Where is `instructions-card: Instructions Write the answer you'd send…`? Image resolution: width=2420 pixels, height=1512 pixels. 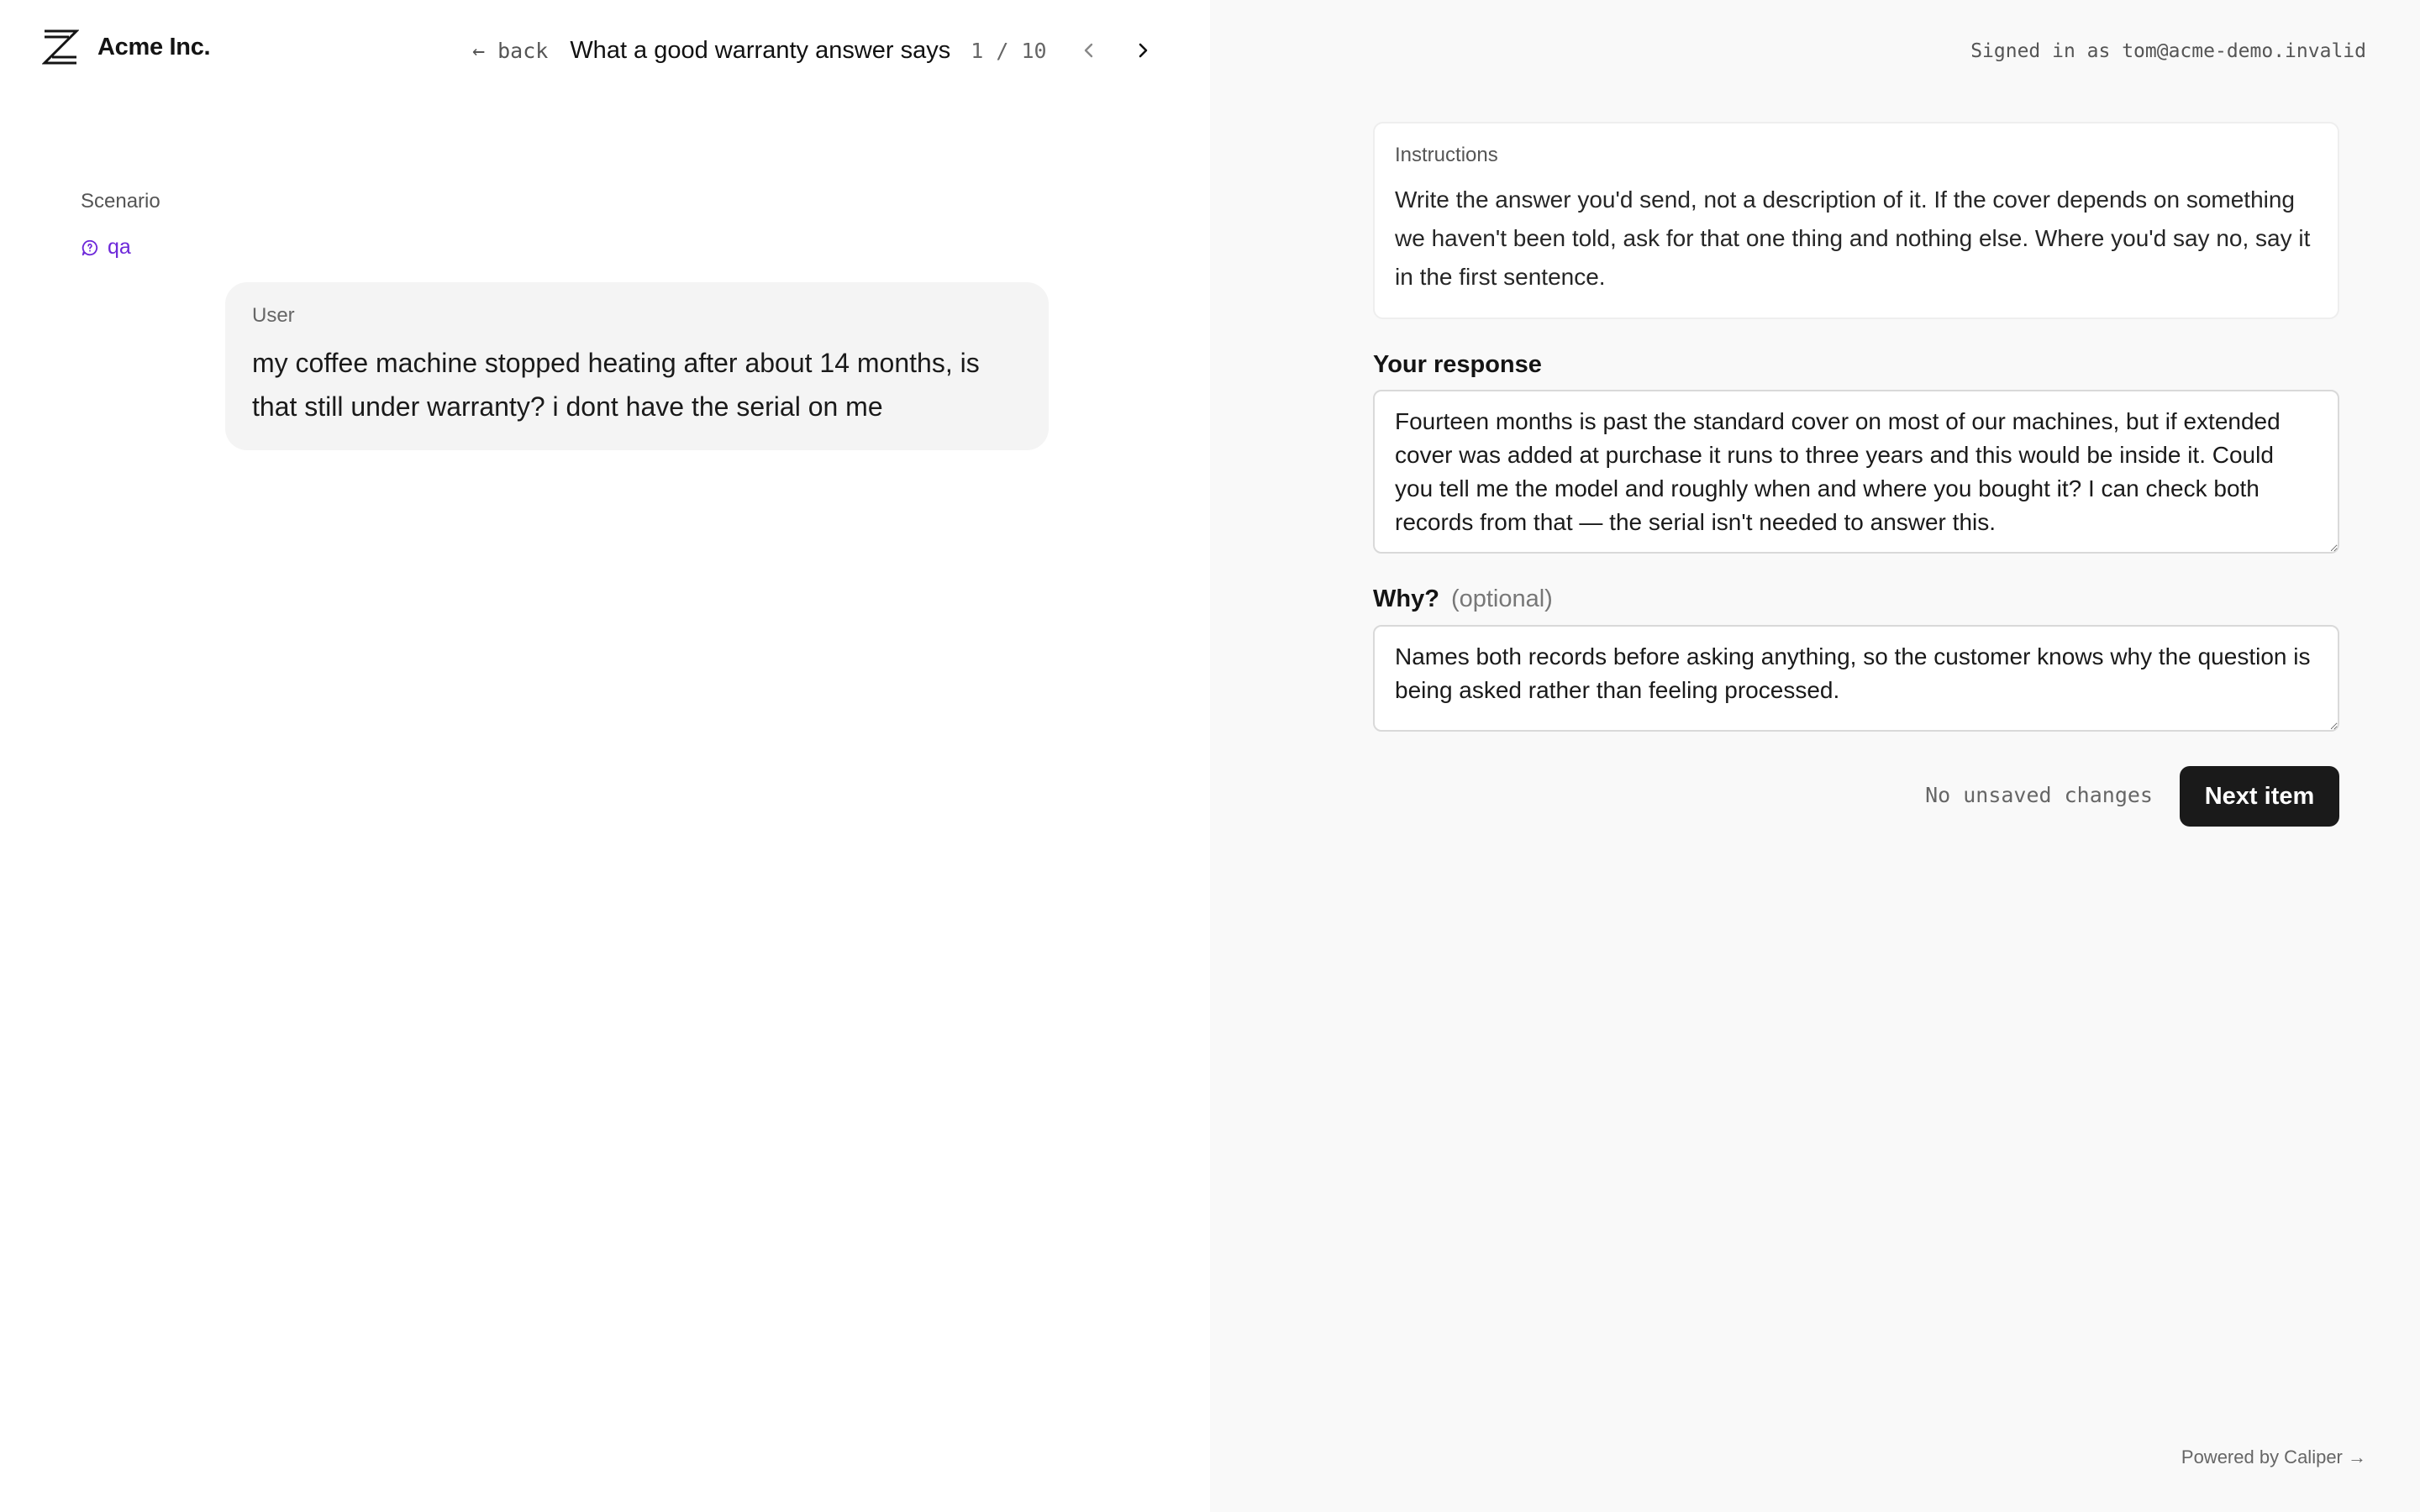 instructions-card: Instructions Write the answer you'd send… is located at coordinates (1856, 220).